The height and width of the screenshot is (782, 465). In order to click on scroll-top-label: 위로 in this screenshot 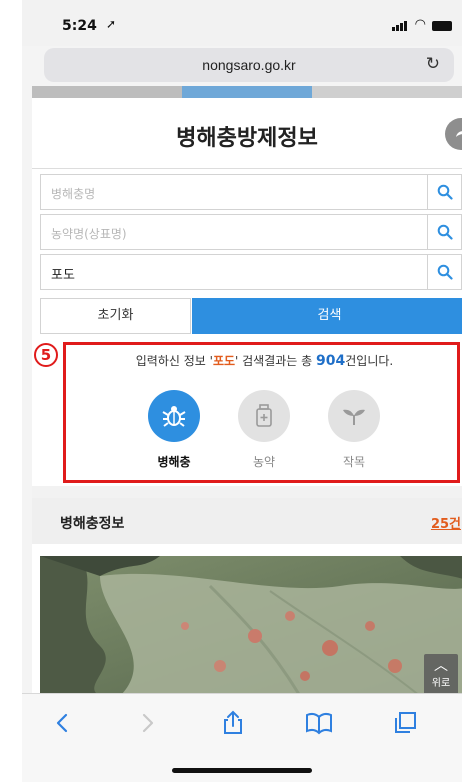, I will do `click(441, 683)`.